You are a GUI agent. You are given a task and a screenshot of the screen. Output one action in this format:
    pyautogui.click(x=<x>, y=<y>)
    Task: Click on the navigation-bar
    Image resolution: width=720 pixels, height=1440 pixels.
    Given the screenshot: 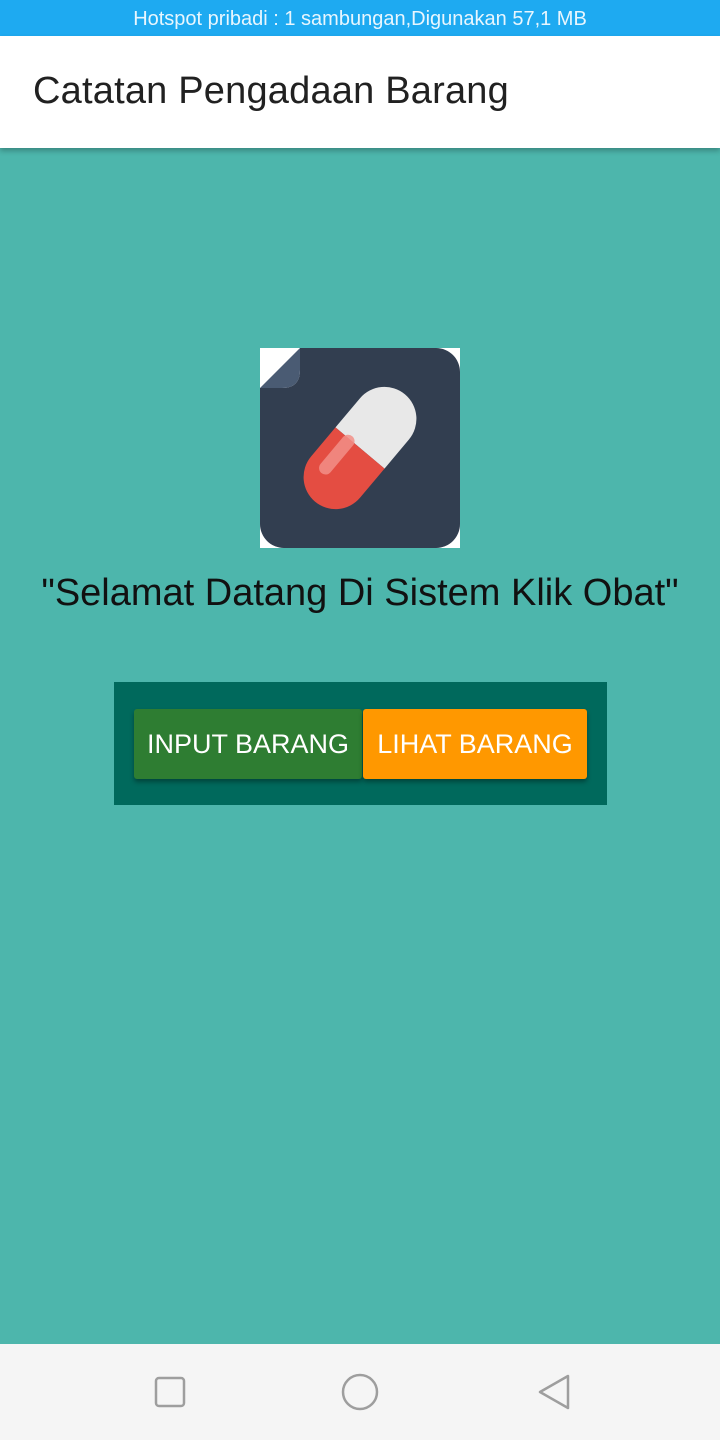 What is the action you would take?
    pyautogui.click(x=360, y=1392)
    